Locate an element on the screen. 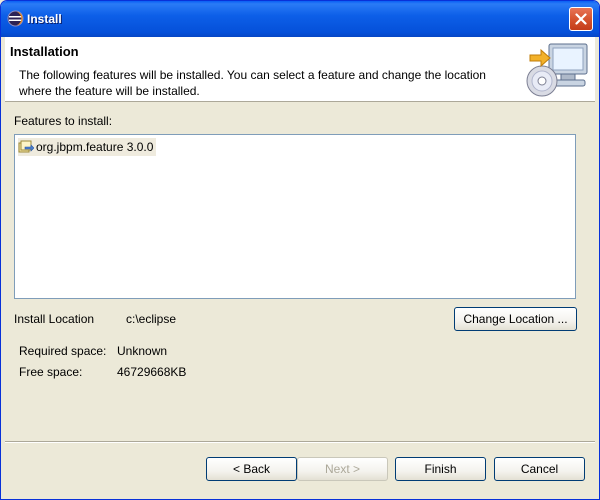  features-to-install-label: Features to install: is located at coordinates (63, 121).